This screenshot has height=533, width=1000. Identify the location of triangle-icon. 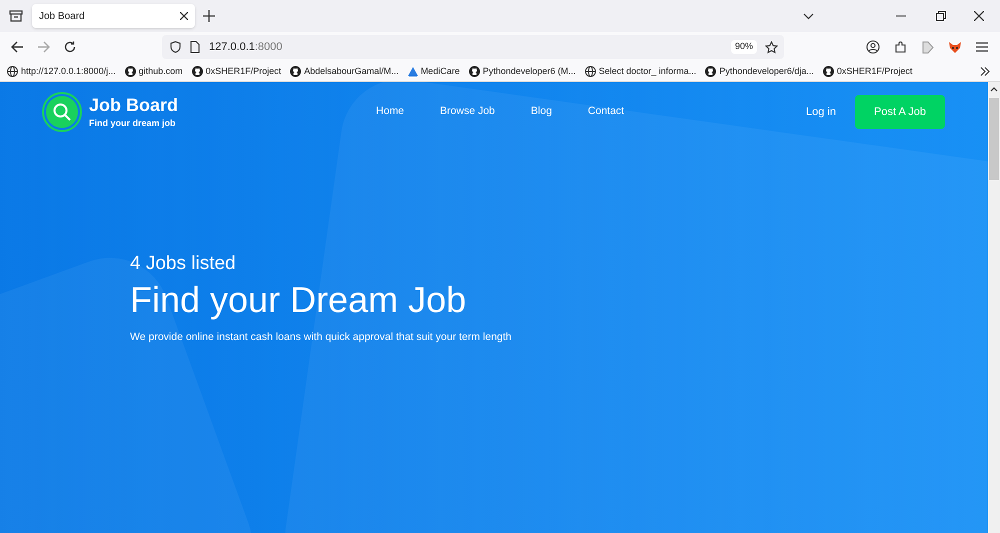
(413, 71).